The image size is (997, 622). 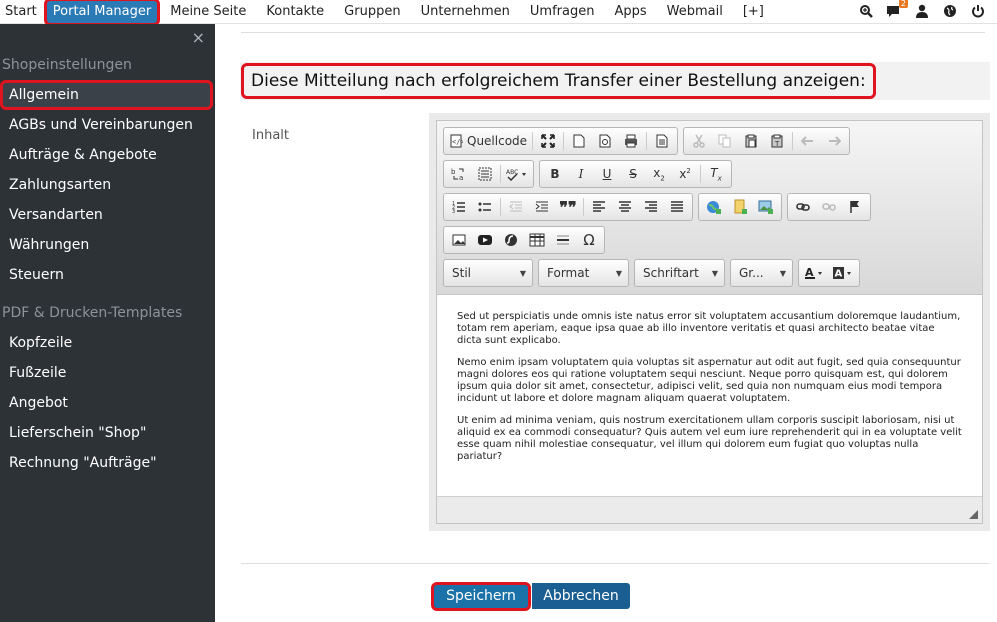 I want to click on file-add-icon, so click(x=740, y=207).